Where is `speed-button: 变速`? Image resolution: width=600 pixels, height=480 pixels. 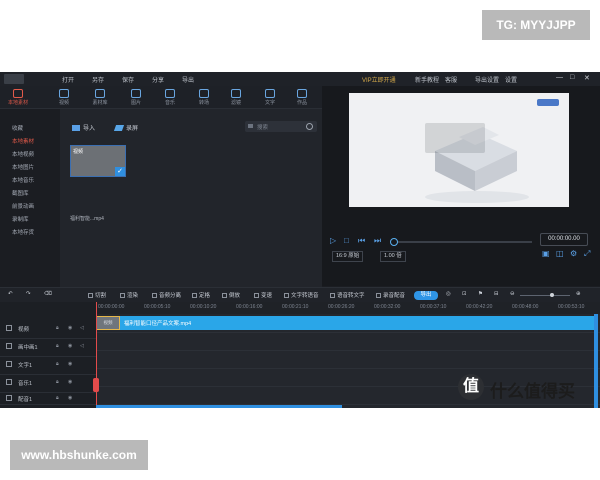 speed-button: 变速 is located at coordinates (263, 295).